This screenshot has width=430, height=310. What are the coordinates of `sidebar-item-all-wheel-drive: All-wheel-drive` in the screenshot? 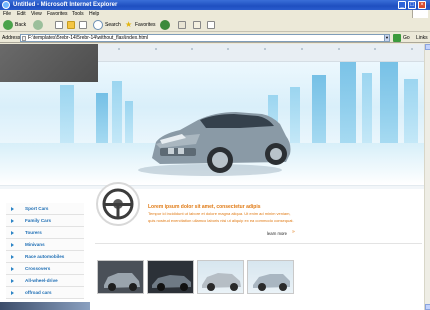 It's located at (45, 281).